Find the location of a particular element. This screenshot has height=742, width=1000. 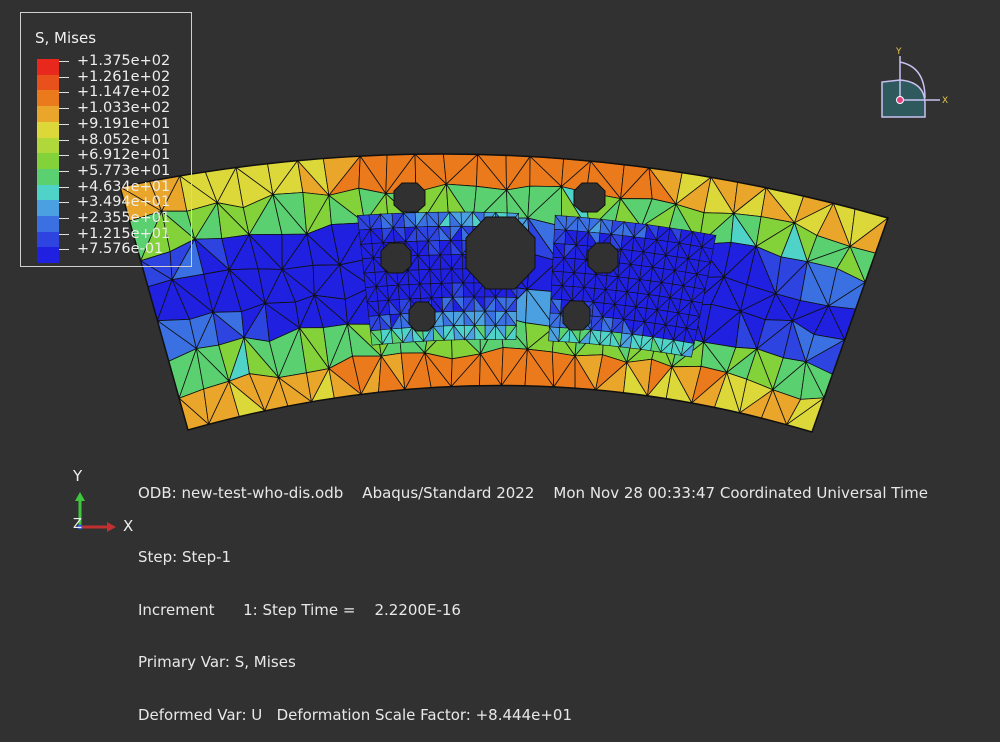

legend-label: +6.912e+01 is located at coordinates (124, 155).